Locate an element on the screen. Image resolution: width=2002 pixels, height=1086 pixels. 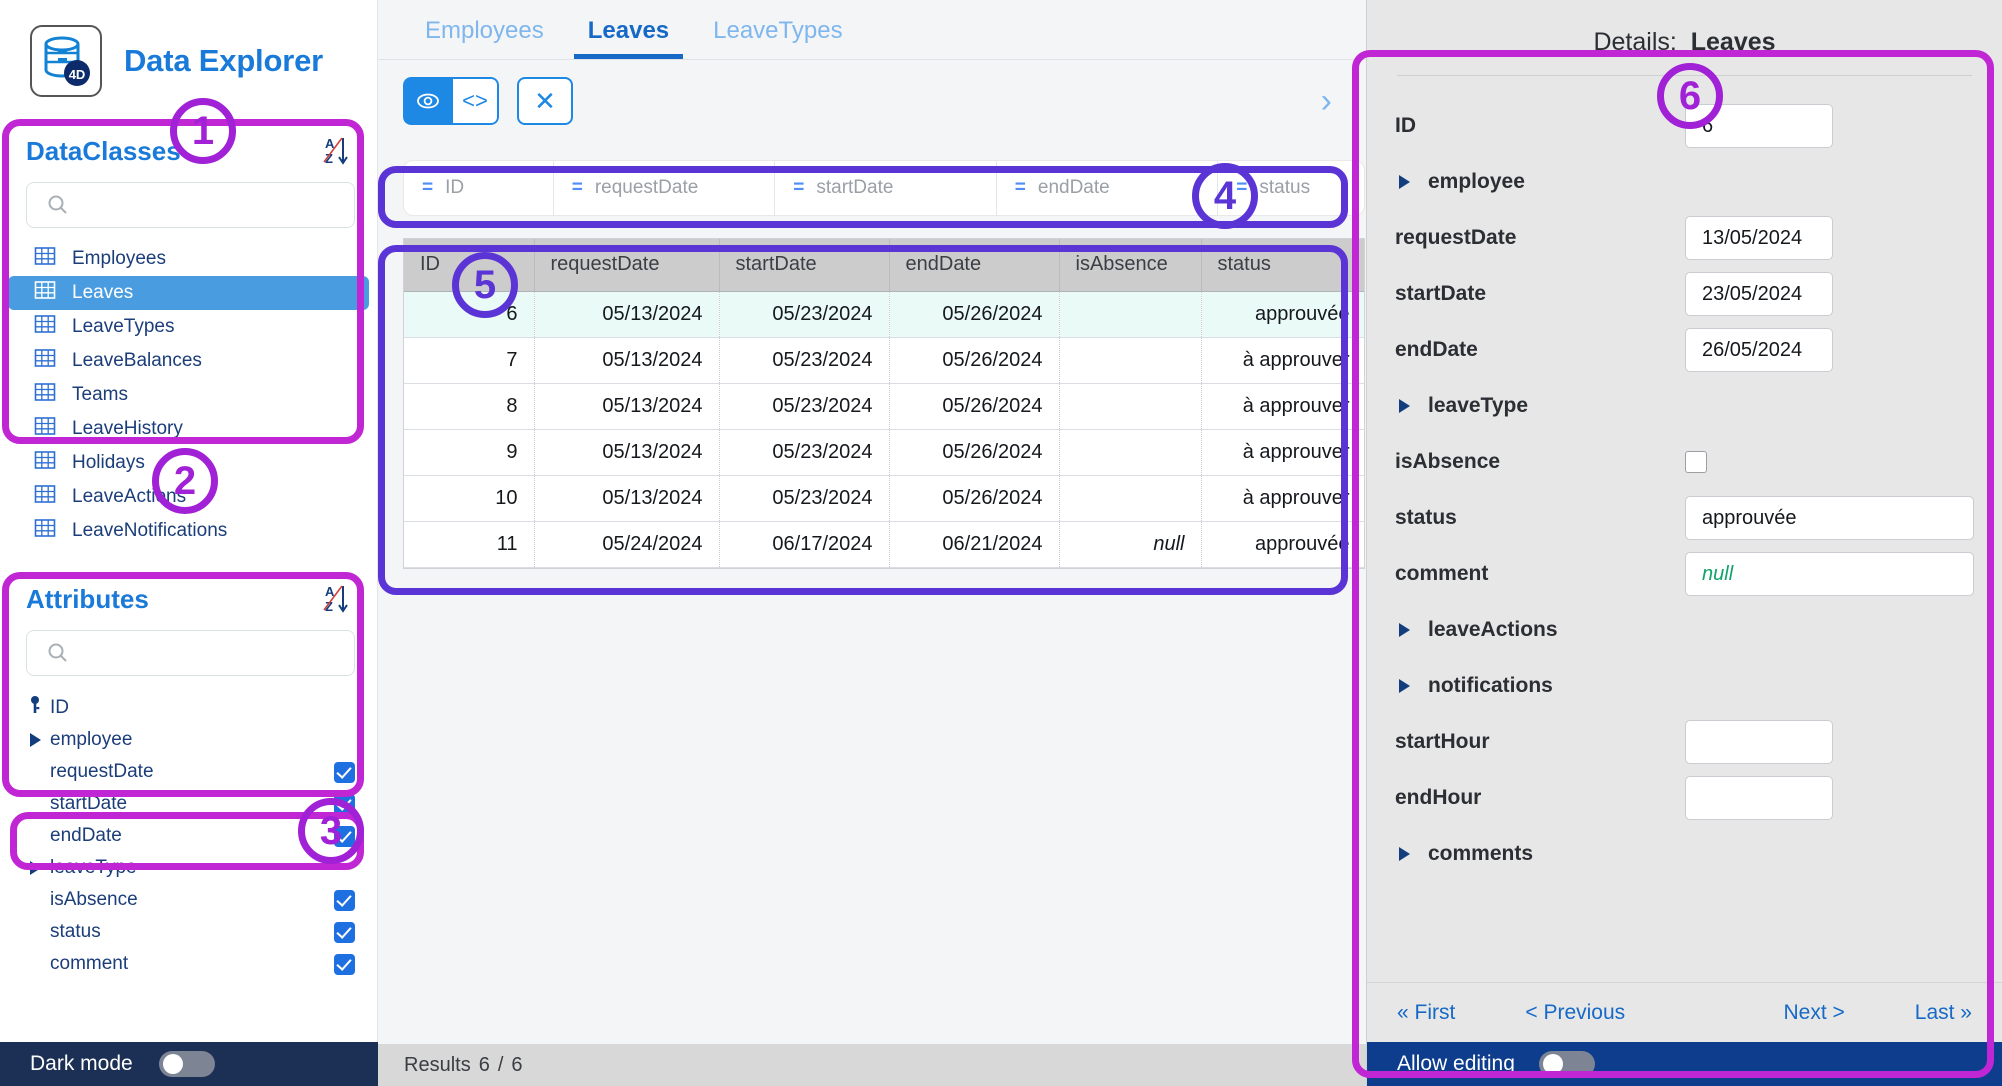
attribute-row-startdate: startDate is located at coordinates (188, 804).